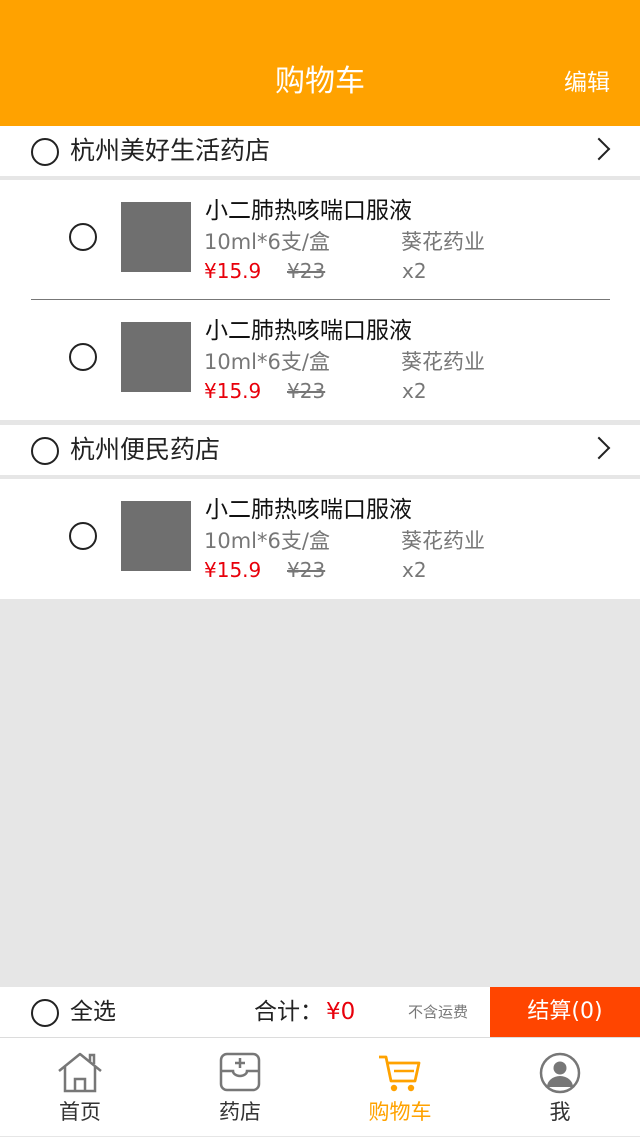  What do you see at coordinates (145, 449) in the screenshot?
I see `store-name: 杭州便民药店` at bounding box center [145, 449].